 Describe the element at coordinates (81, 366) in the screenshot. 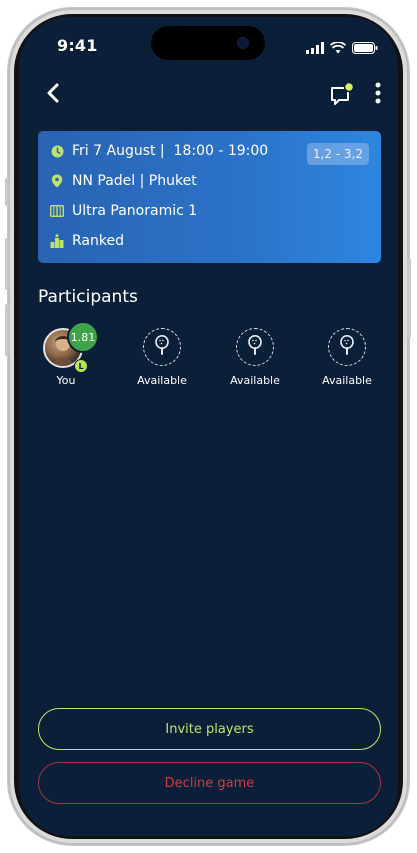

I see `player-level-badge: L` at that location.